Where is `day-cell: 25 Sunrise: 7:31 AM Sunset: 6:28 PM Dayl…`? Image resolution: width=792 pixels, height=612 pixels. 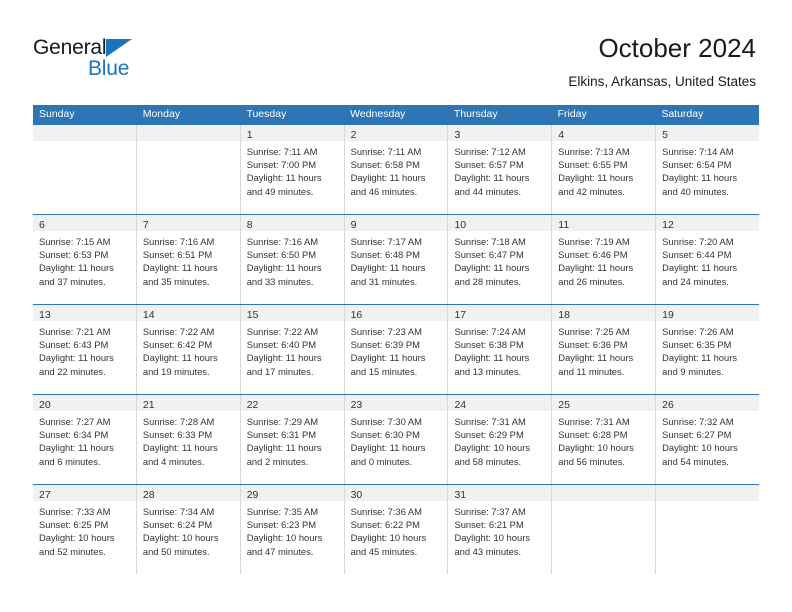
day-cell: 25 Sunrise: 7:31 AM Sunset: 6:28 PM Dayl… is located at coordinates (604, 439).